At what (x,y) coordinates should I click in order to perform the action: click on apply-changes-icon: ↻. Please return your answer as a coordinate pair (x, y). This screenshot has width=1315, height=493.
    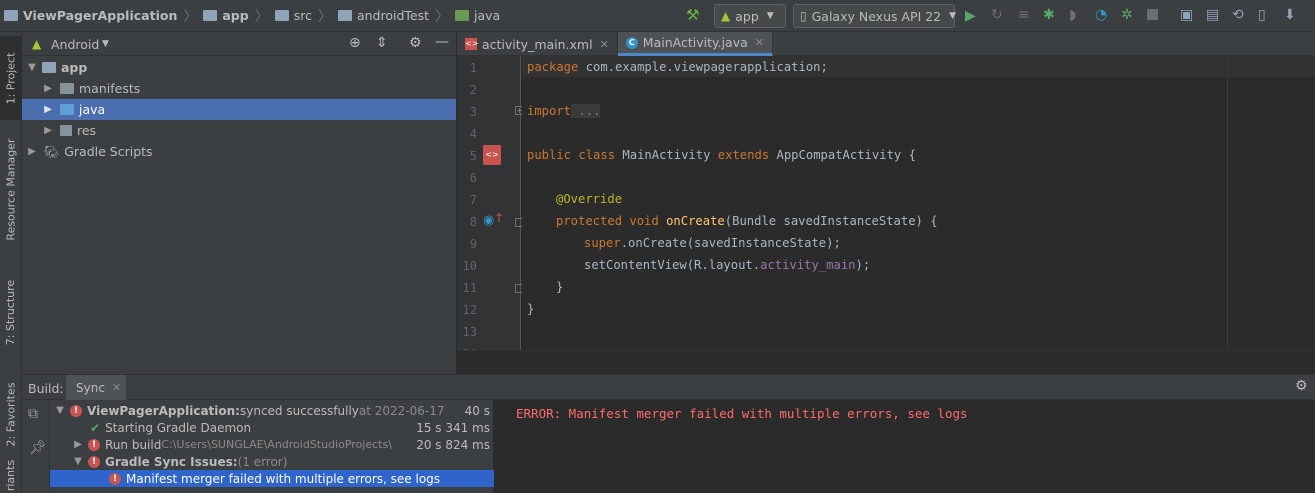
    Looking at the image, I should click on (997, 15).